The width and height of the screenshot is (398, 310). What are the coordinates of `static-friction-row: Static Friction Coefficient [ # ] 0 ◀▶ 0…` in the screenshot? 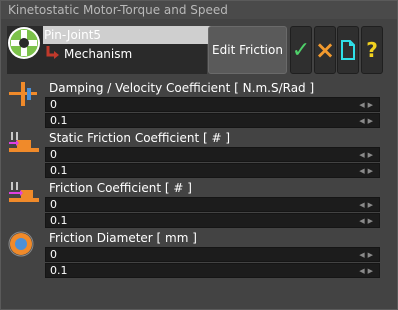 It's located at (195, 154).